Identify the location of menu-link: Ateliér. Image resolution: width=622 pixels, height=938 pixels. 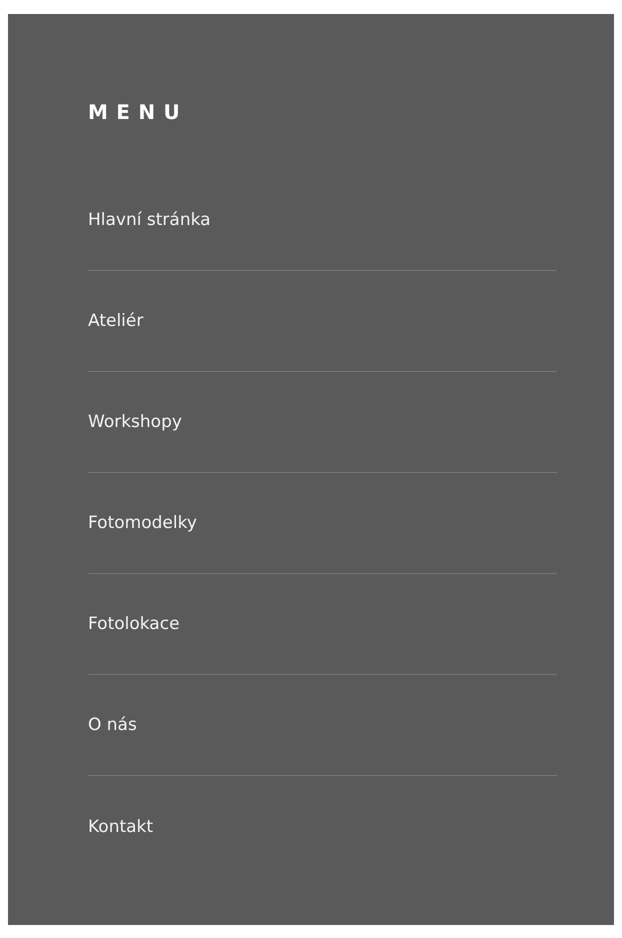
(116, 321).